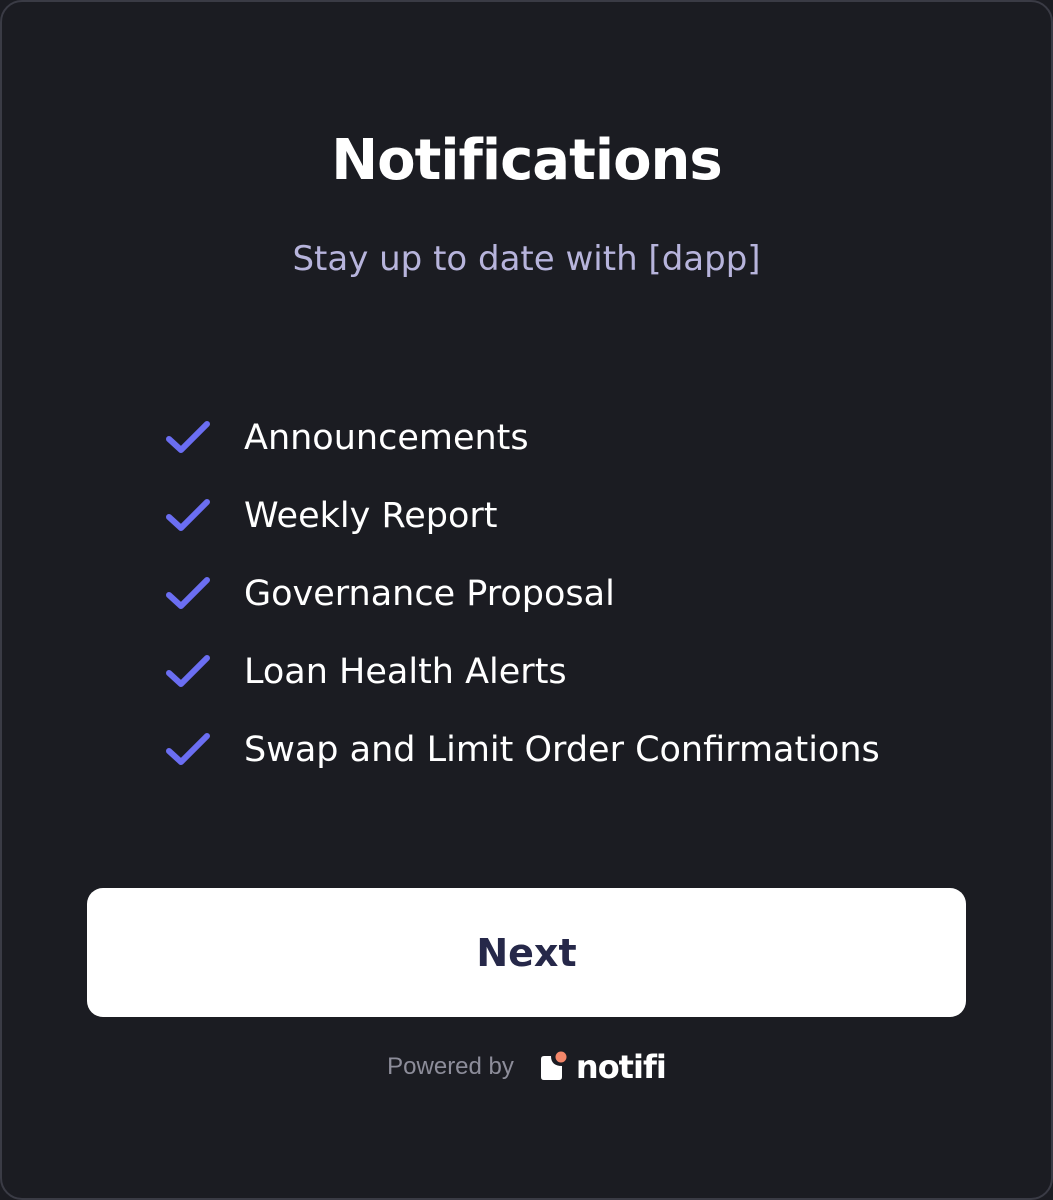 The height and width of the screenshot is (1200, 1053). What do you see at coordinates (562, 750) in the screenshot?
I see `feature-label: Swap and Limit Order Confirmations` at bounding box center [562, 750].